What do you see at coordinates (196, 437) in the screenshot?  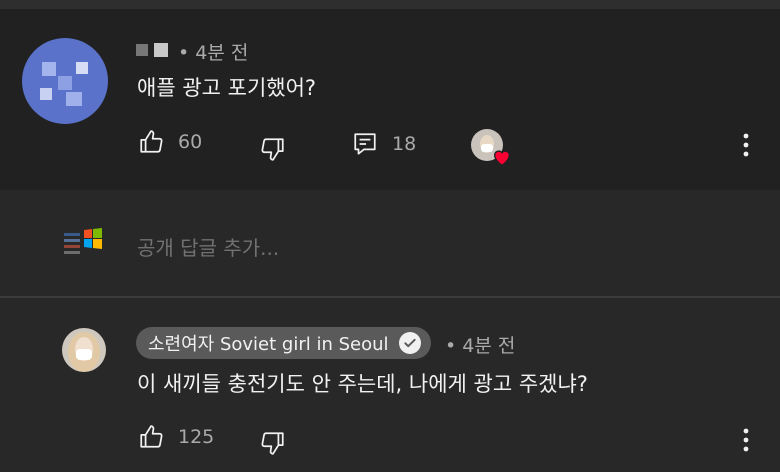 I see `like-count: 125` at bounding box center [196, 437].